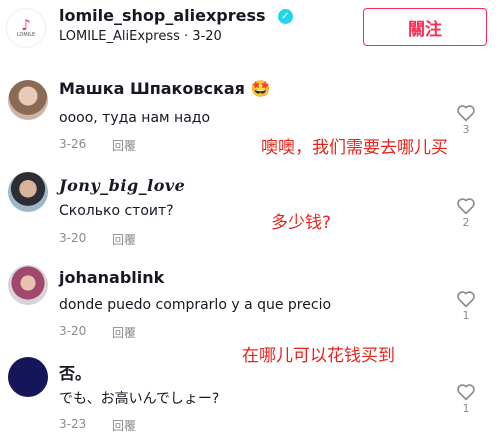  Describe the element at coordinates (135, 118) in the screenshot. I see `comment-text: оооо, туда нам надо` at that location.